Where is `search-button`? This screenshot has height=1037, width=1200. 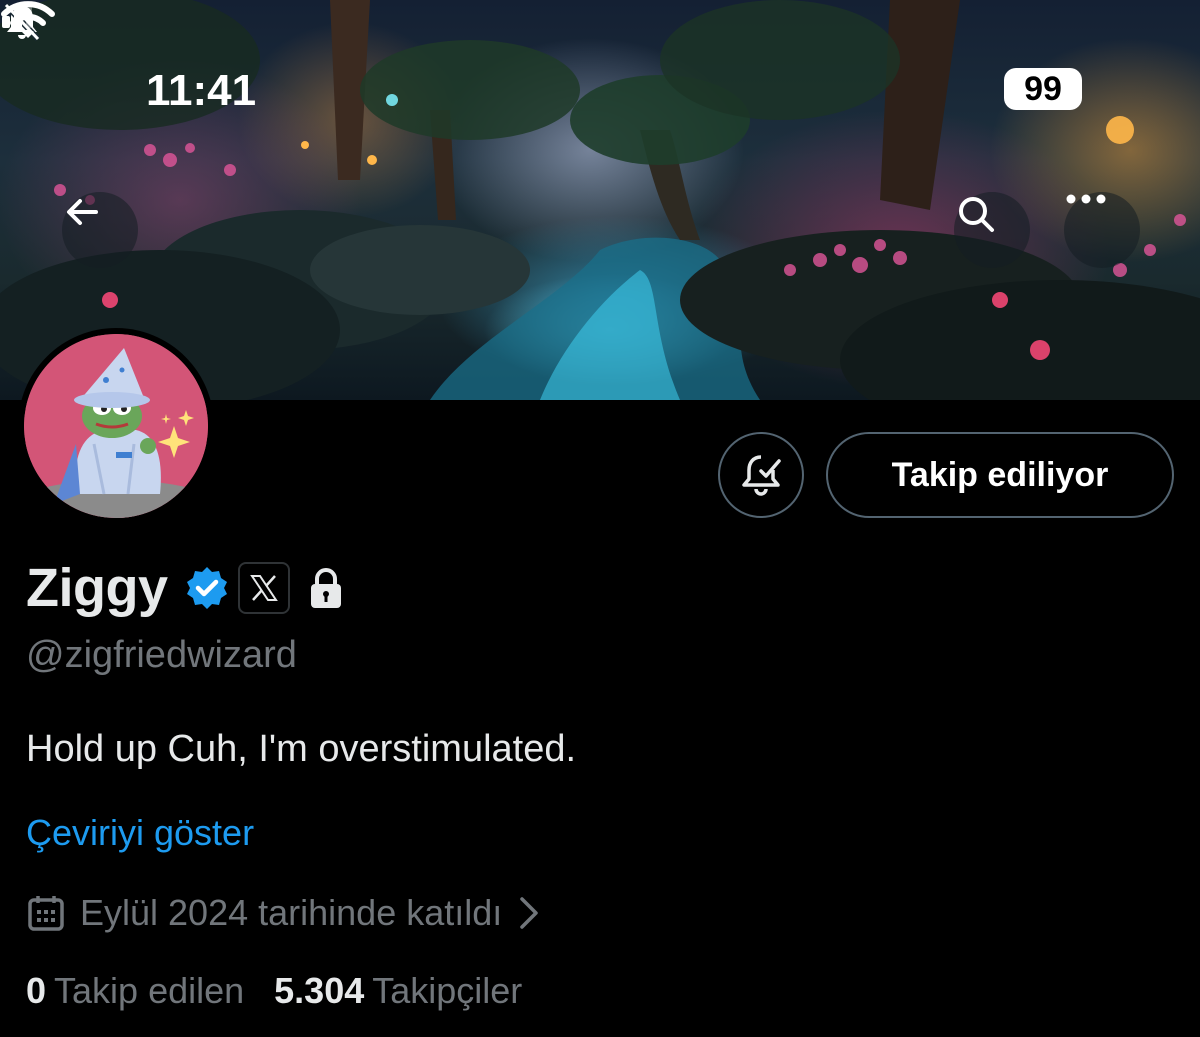 search-button is located at coordinates (992, 230).